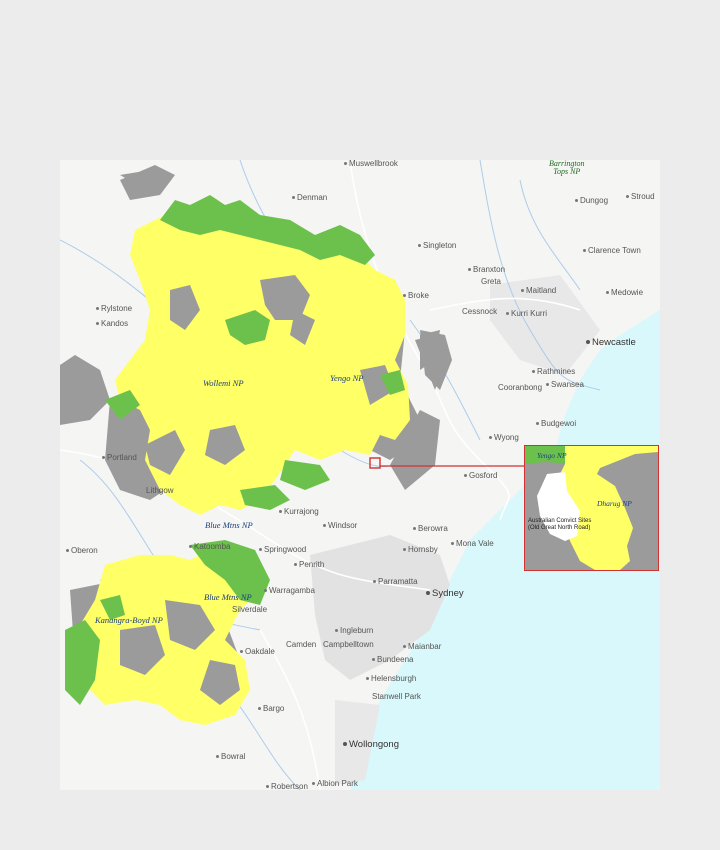 The height and width of the screenshot is (850, 720). What do you see at coordinates (309, 565) in the screenshot?
I see `town-penrith: Penrith` at bounding box center [309, 565].